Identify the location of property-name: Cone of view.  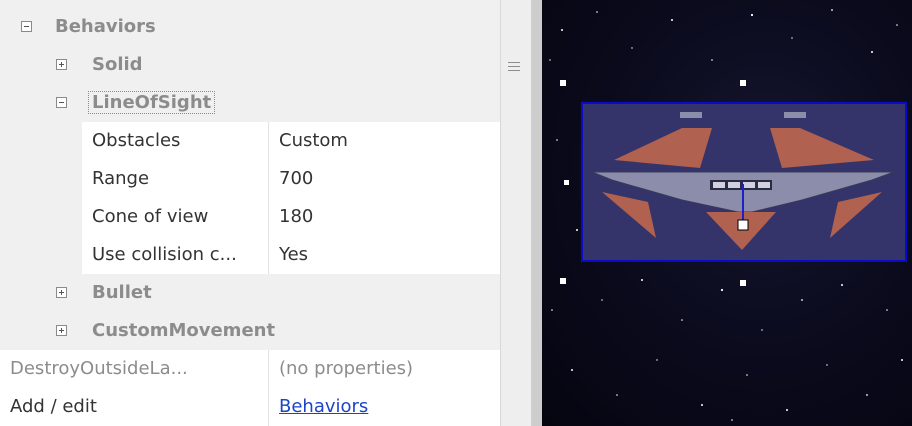
(150, 216).